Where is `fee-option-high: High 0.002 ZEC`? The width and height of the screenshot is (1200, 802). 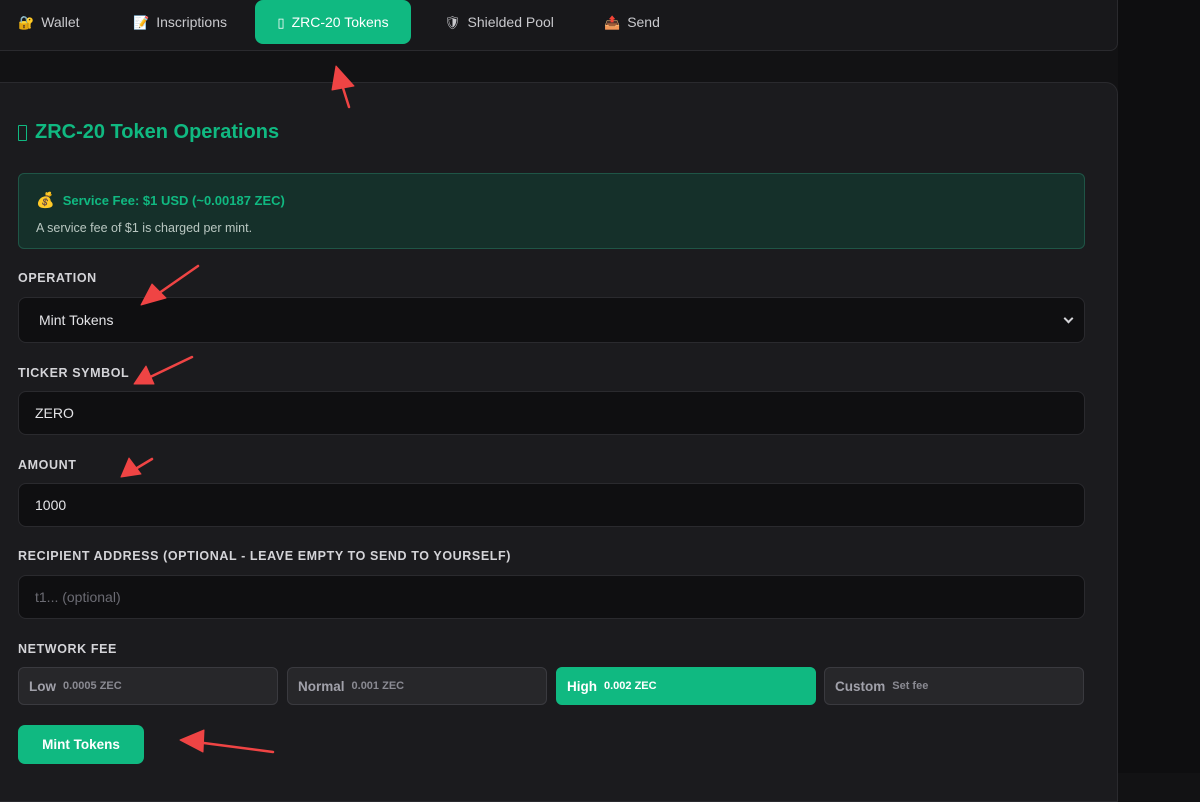 fee-option-high: High 0.002 ZEC is located at coordinates (686, 686).